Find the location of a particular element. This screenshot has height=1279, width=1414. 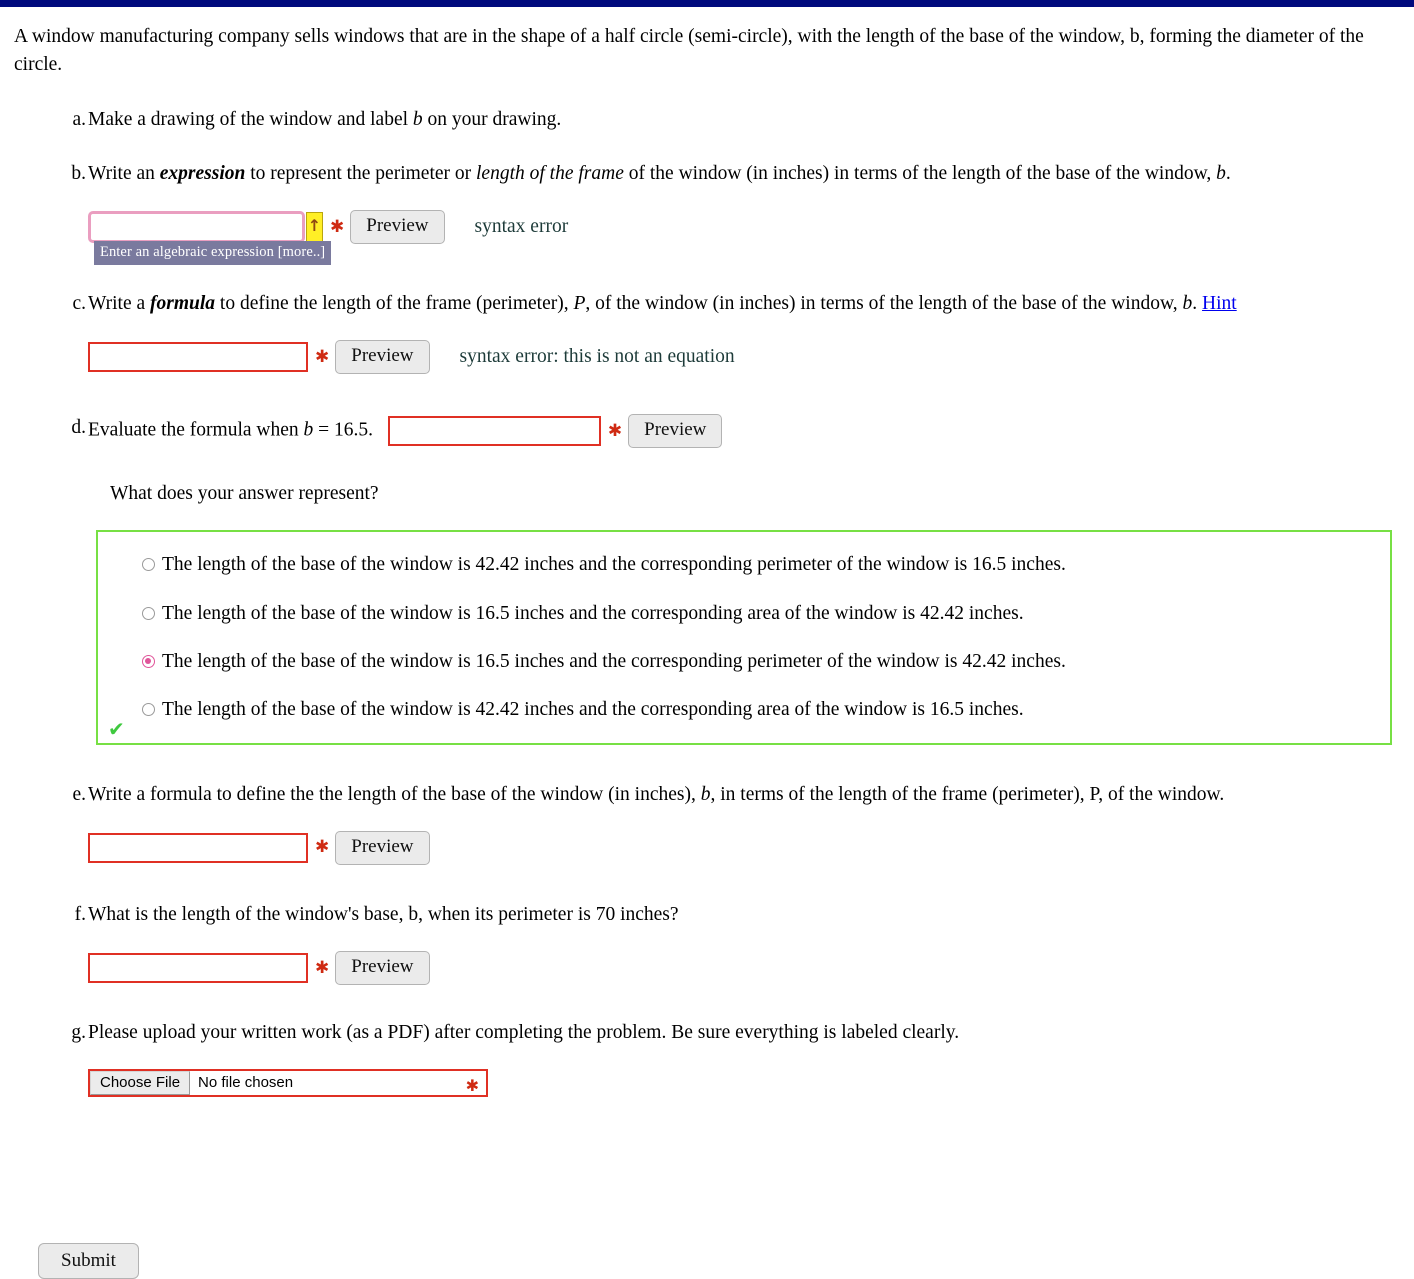

part-f-preview-button: Preview is located at coordinates (382, 968).